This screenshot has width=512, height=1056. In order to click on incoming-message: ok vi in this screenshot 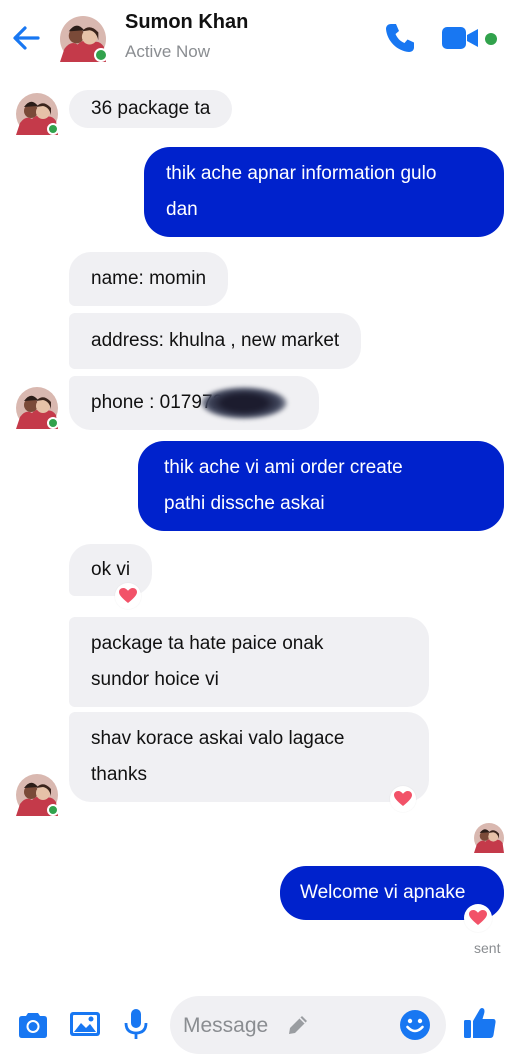, I will do `click(111, 570)`.